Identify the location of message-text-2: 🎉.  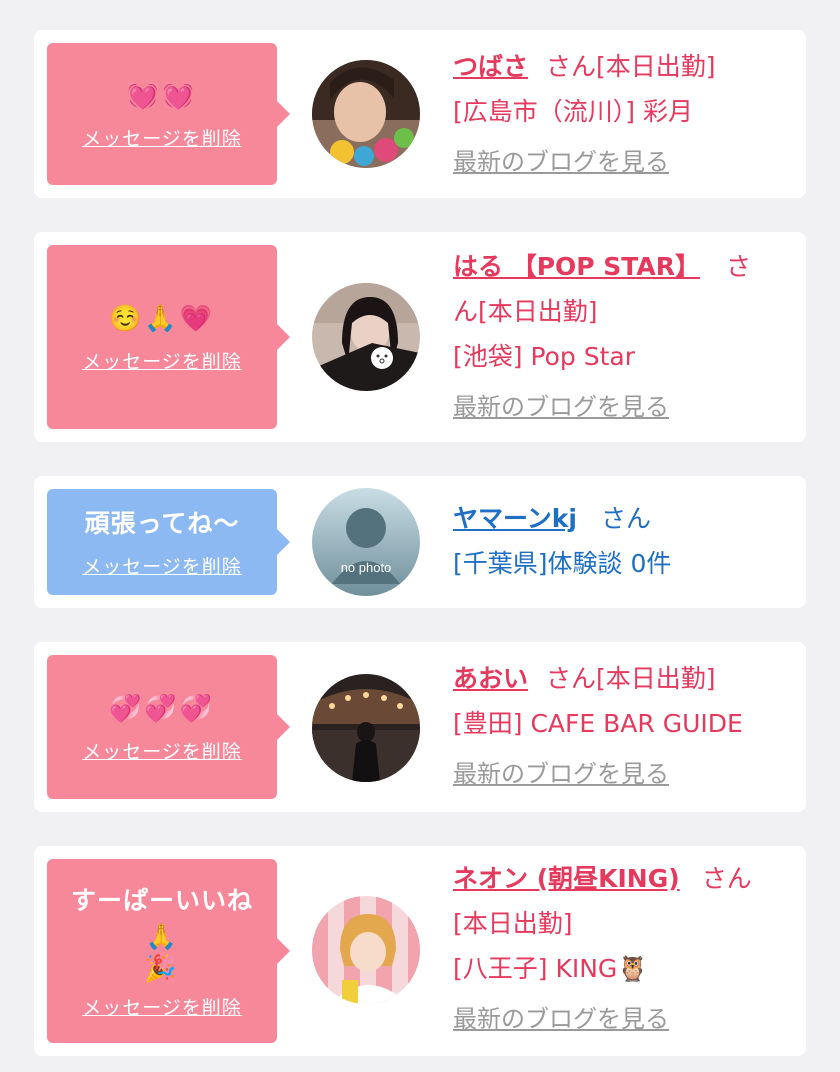
(162, 968).